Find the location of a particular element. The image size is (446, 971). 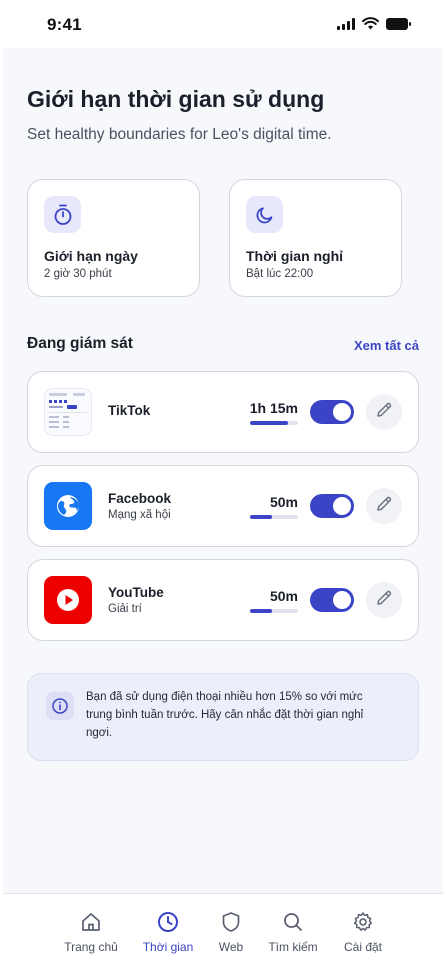

usage-time: 1h 15m is located at coordinates (273, 408).